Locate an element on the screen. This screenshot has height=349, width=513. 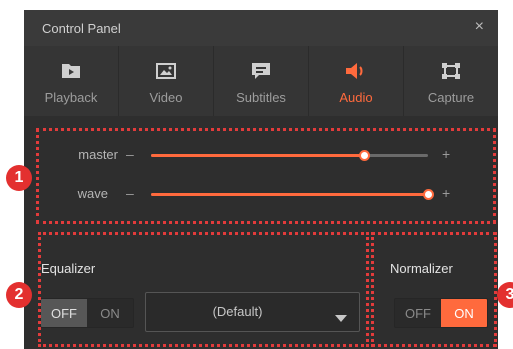
equalizer-toggle: OFF ON is located at coordinates (87, 313).